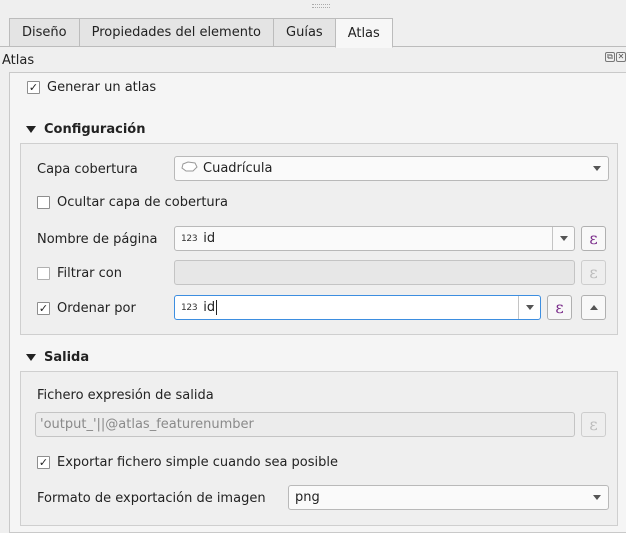 Image resolution: width=626 pixels, height=533 pixels. I want to click on filter-checkbox: Filtrar con, so click(79, 273).